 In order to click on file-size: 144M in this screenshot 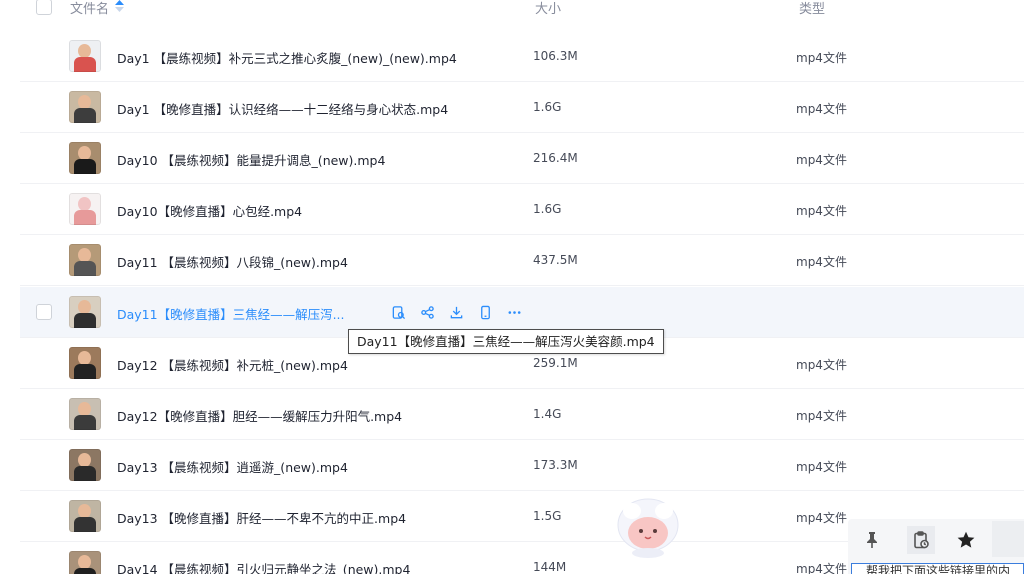, I will do `click(550, 567)`.